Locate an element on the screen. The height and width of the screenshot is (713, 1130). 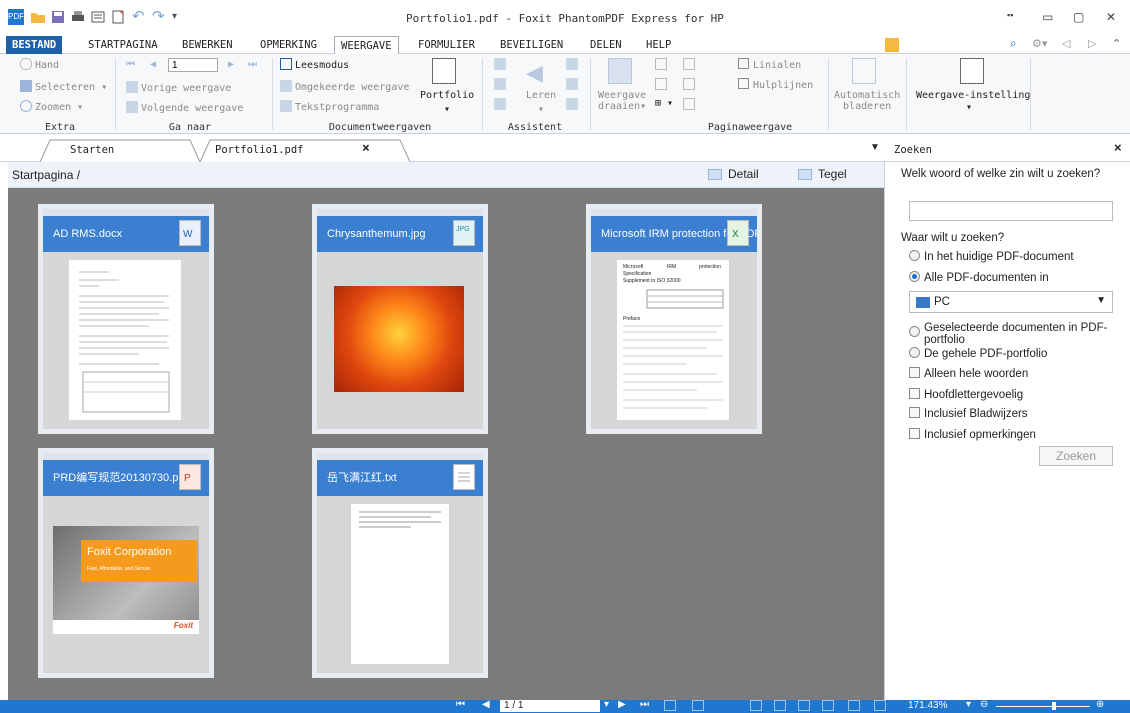
guides-checkbox: Hulplijnen is located at coordinates (775, 84).